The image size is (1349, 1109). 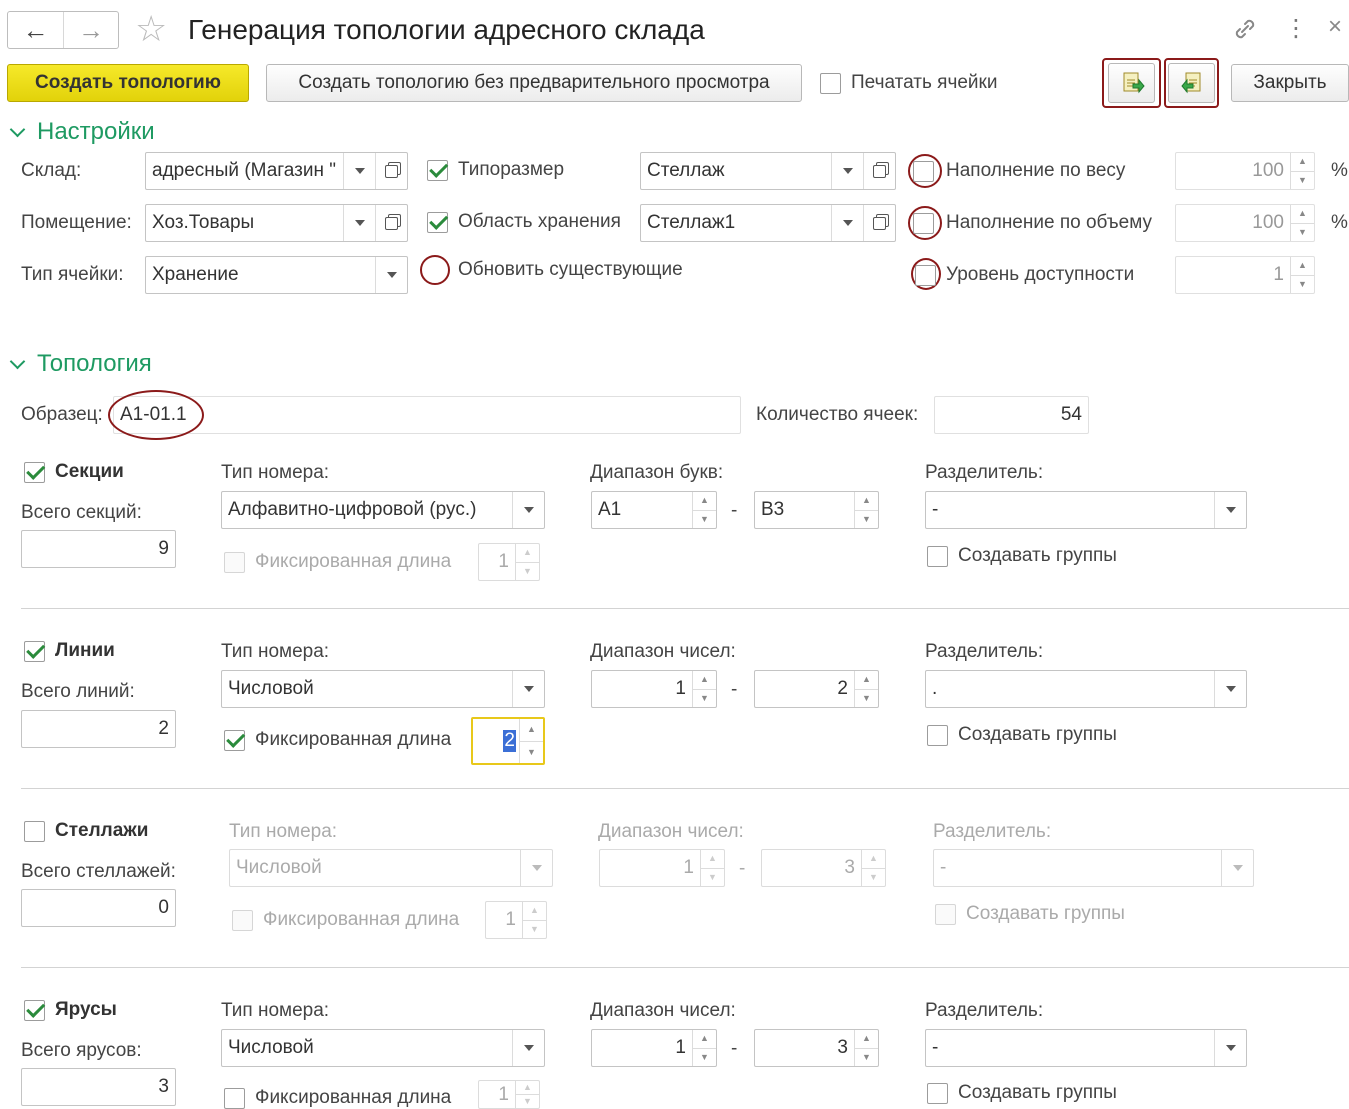 What do you see at coordinates (1245, 32) in the screenshot?
I see `link-icon` at bounding box center [1245, 32].